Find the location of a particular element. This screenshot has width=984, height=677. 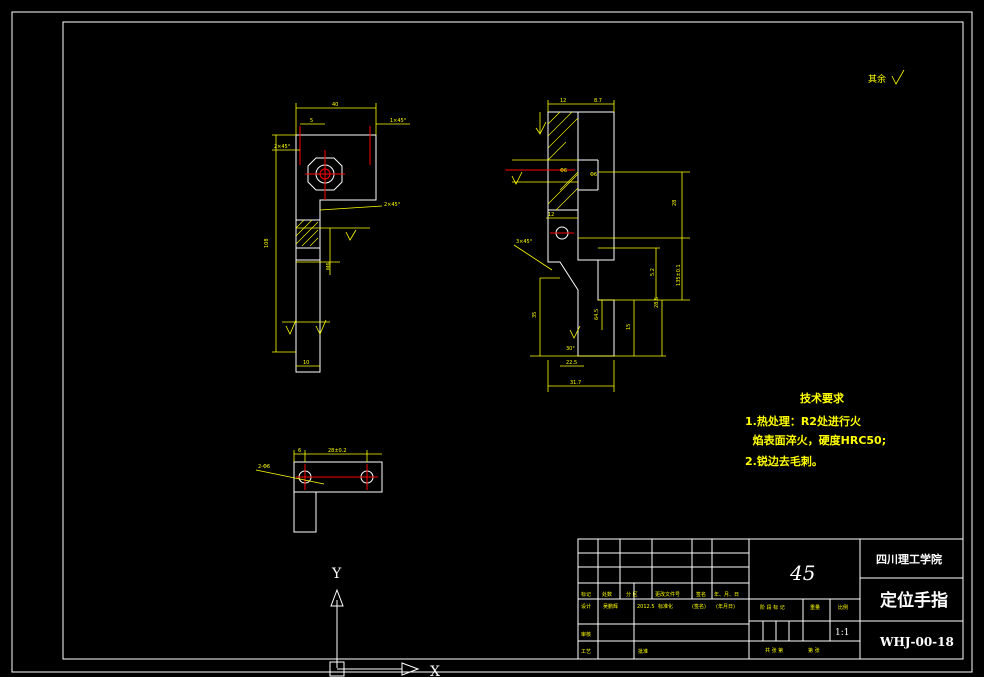

dim-30deg: 30° is located at coordinates (570, 349).